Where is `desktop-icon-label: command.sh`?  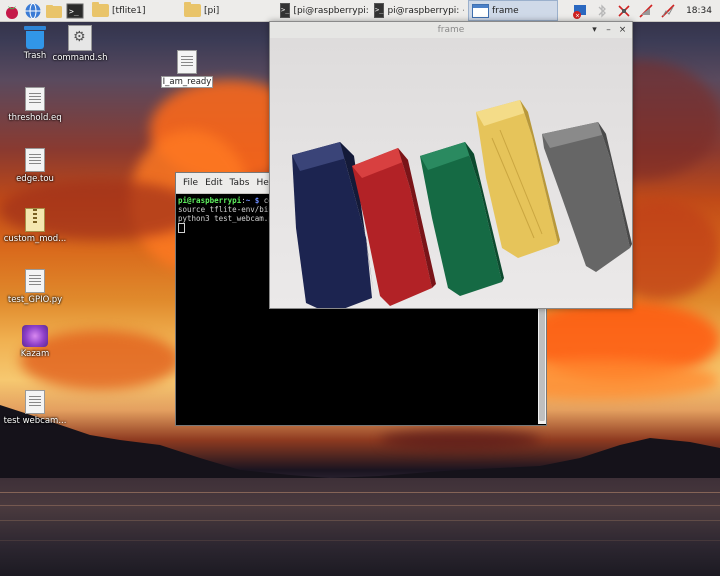 desktop-icon-label: command.sh is located at coordinates (80, 58).